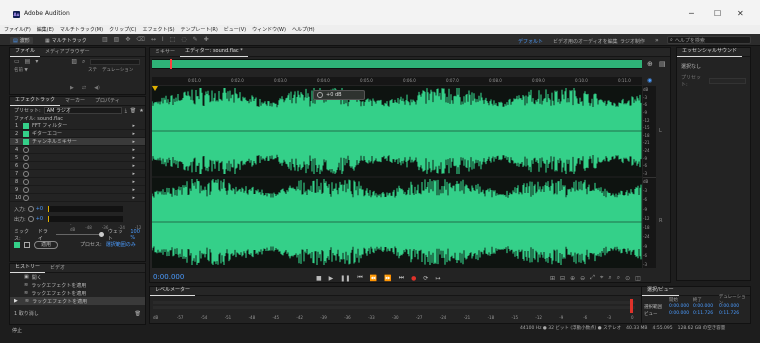 This screenshot has height=343, width=760. I want to click on effect-slot: 4 ▸, so click(77, 150).